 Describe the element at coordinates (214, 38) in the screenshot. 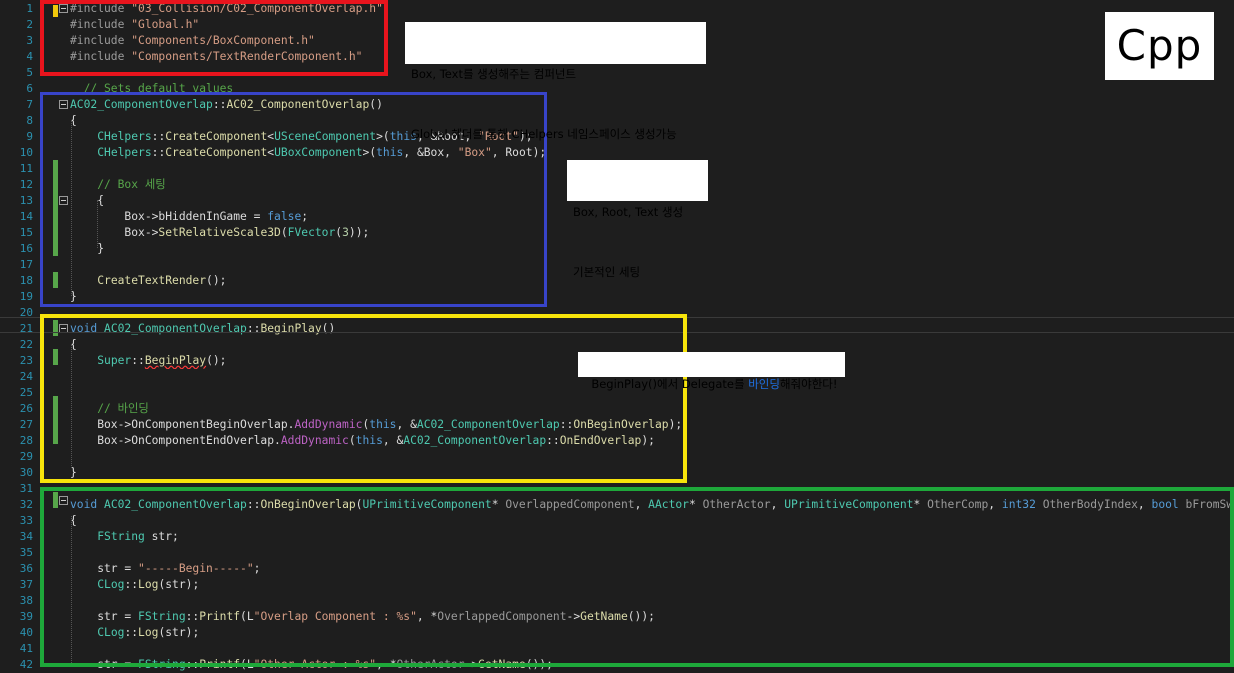

I see `include-section-highlight` at that location.